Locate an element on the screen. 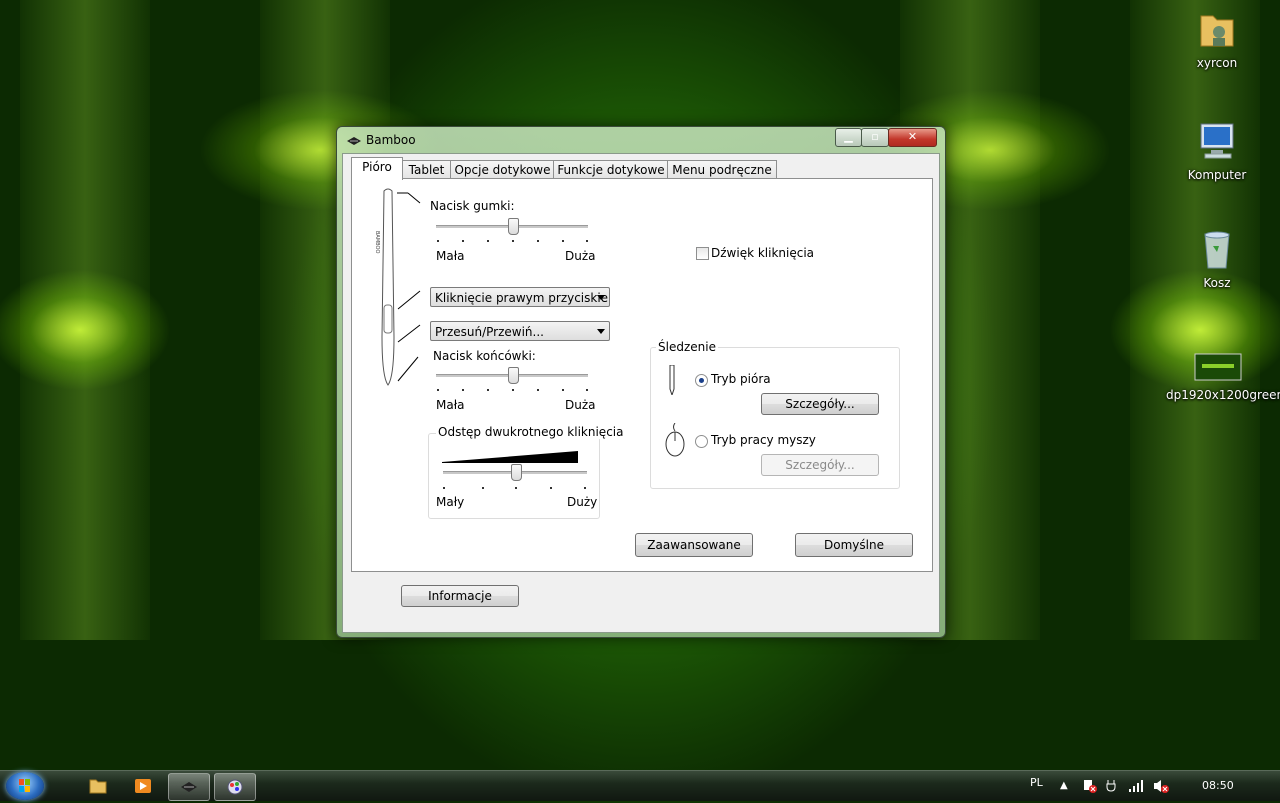  start-button is located at coordinates (25, 786).